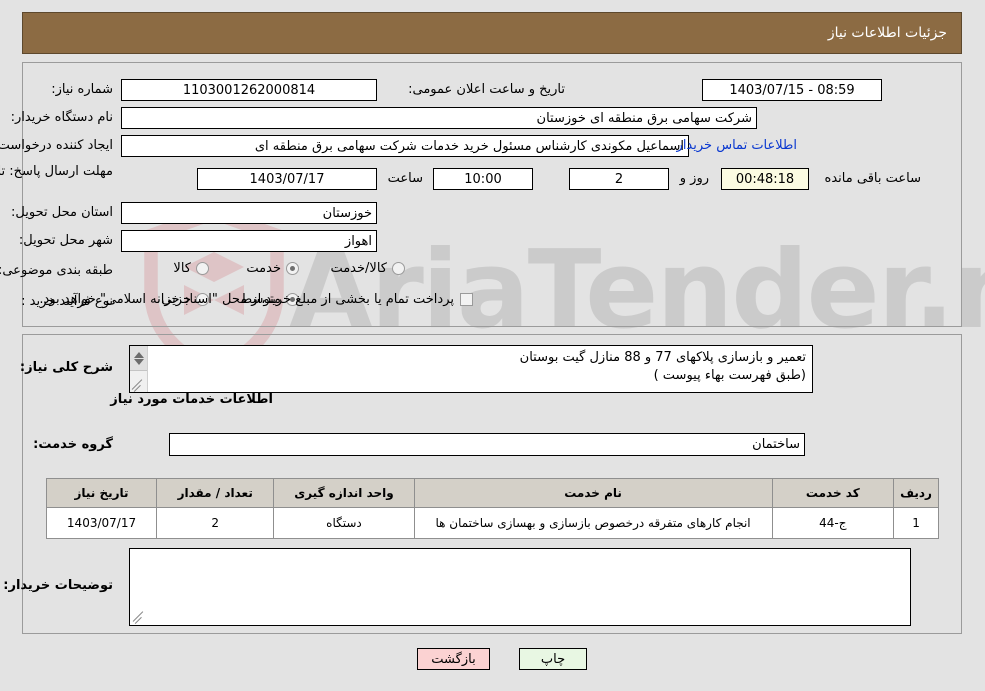 The image size is (985, 691). What do you see at coordinates (56, 171) in the screenshot?
I see `deadline-label: مهلت ارسال پاسخ: تا تاریخ:` at bounding box center [56, 171].